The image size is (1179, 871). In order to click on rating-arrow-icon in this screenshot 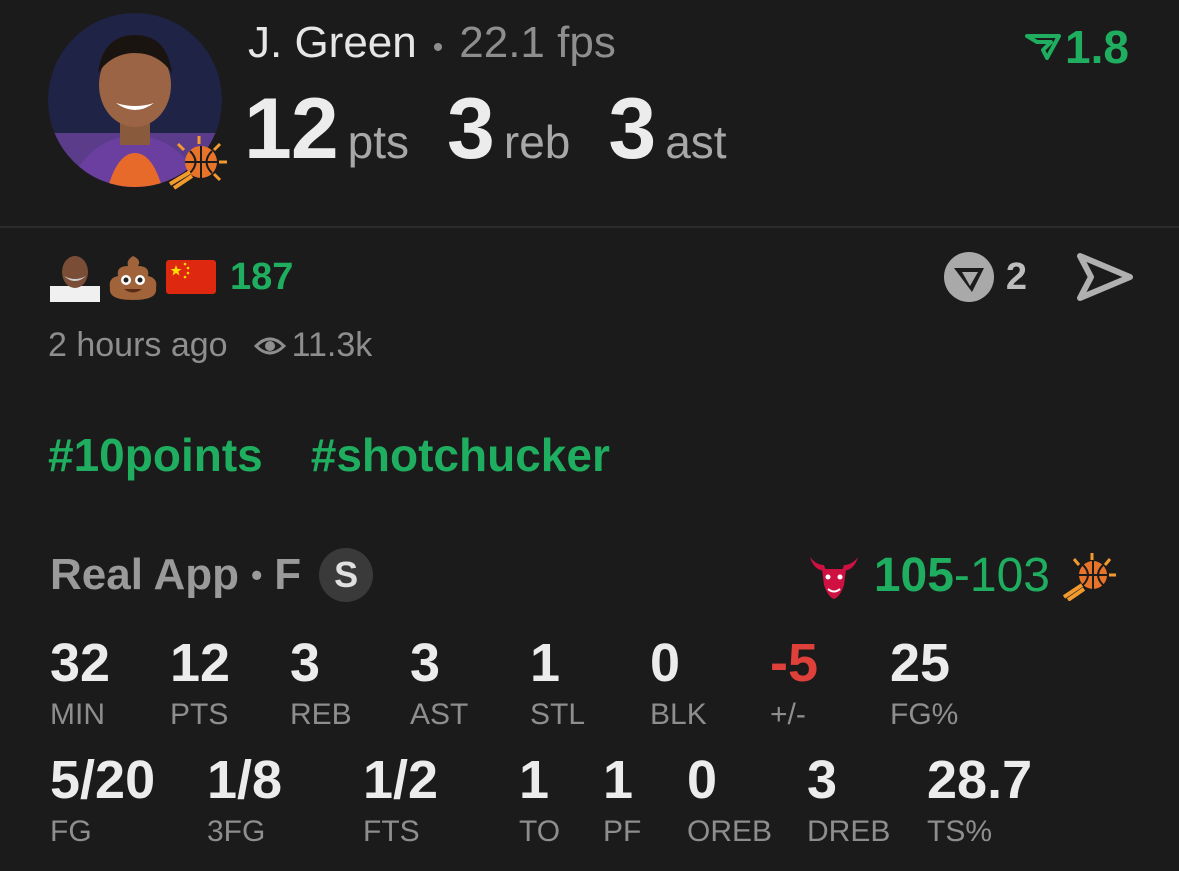, I will do `click(1043, 47)`.